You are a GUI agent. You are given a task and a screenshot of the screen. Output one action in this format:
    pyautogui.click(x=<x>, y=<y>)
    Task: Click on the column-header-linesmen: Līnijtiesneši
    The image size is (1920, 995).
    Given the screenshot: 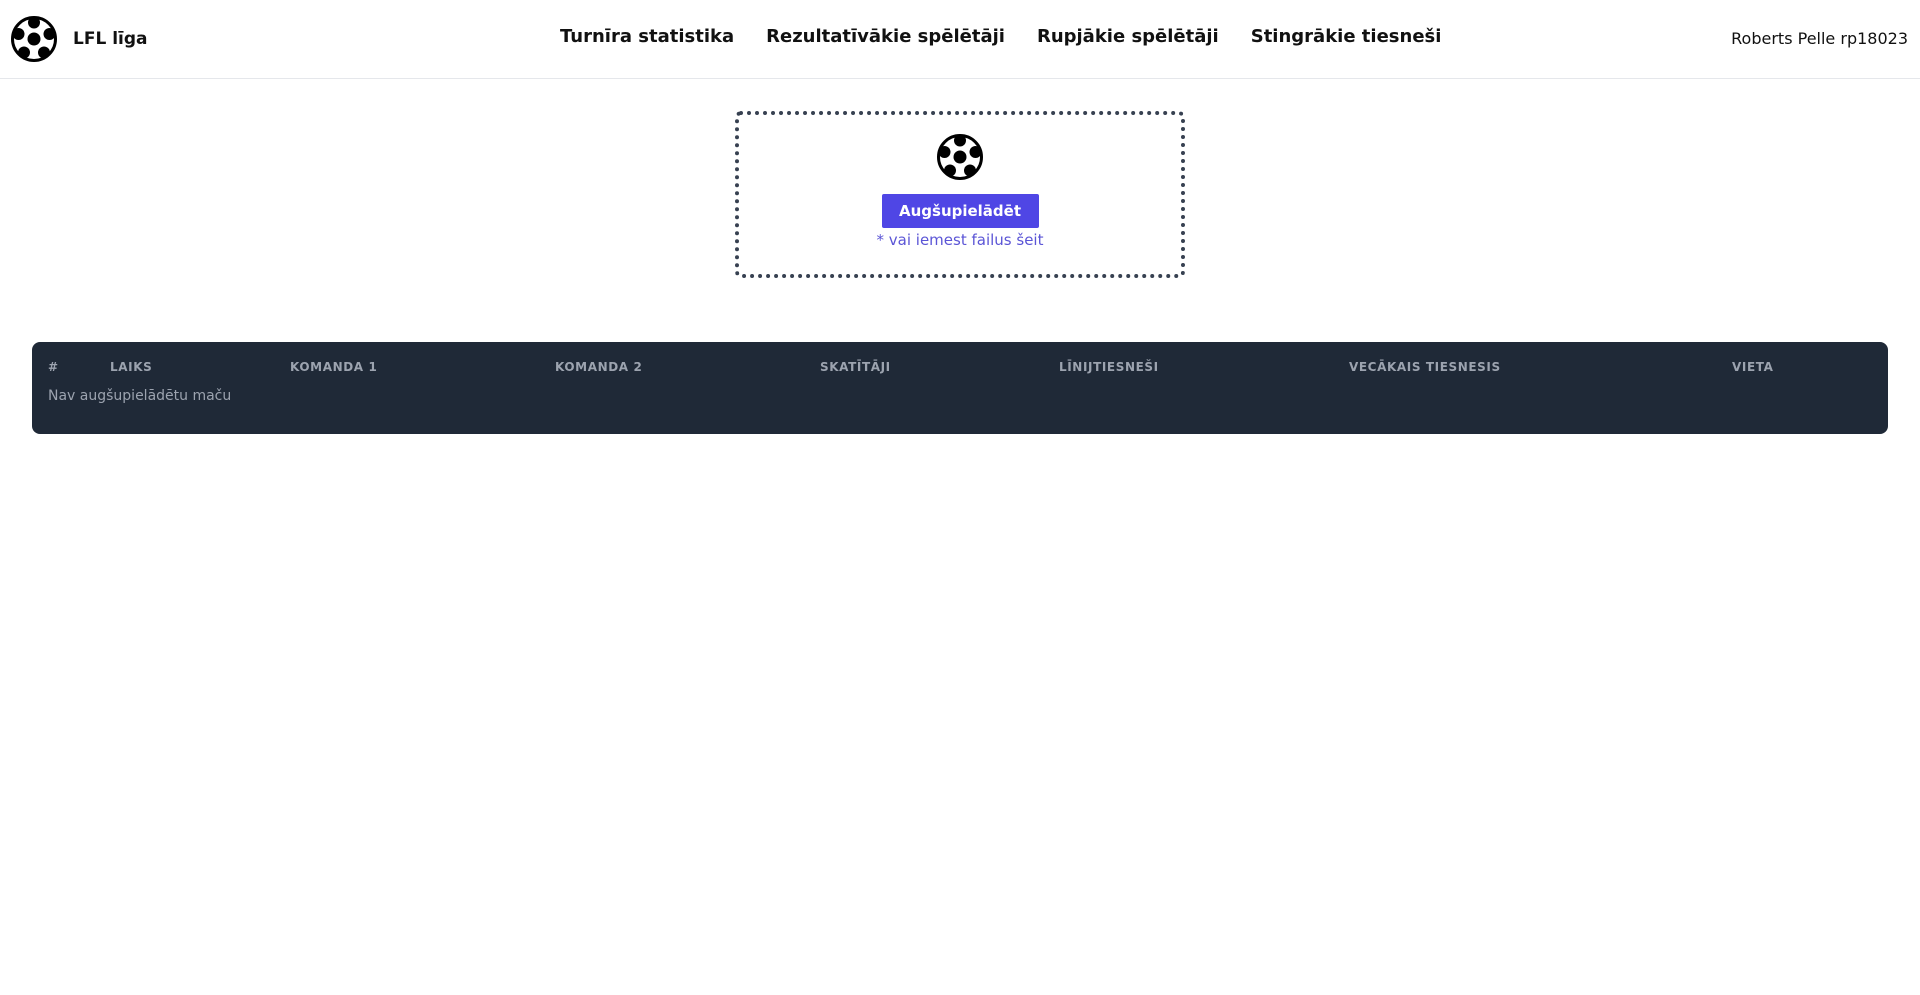 What is the action you would take?
    pyautogui.click(x=1109, y=367)
    